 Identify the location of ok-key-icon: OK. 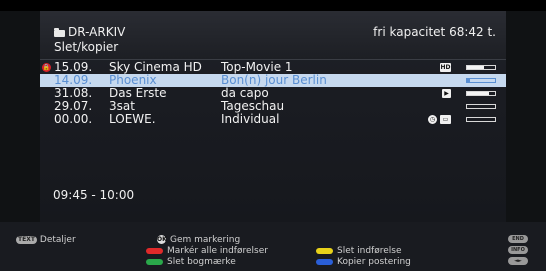
(162, 239).